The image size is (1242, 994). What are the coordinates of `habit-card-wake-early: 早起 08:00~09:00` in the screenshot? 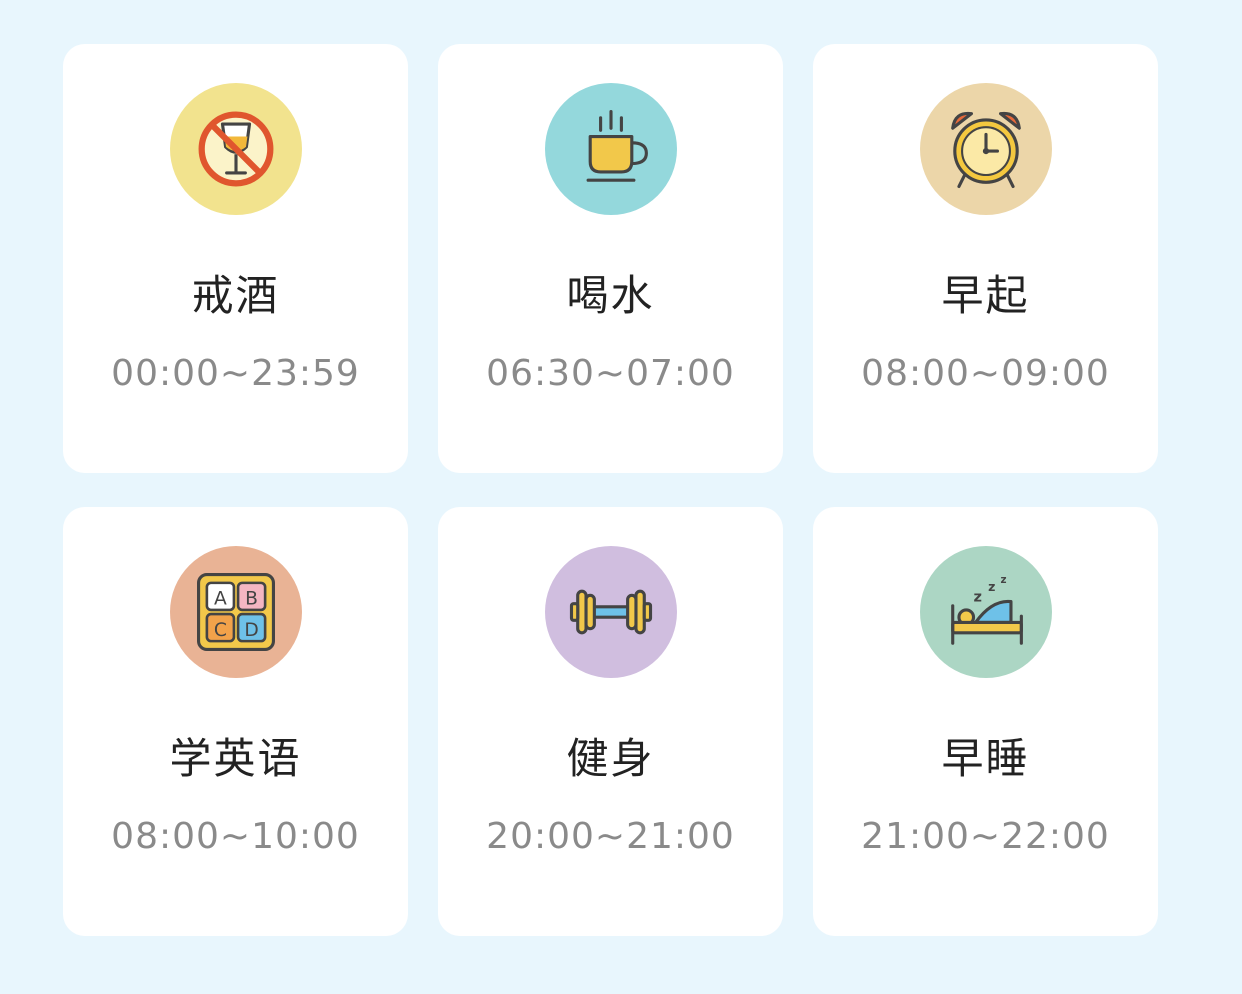 It's located at (985, 258).